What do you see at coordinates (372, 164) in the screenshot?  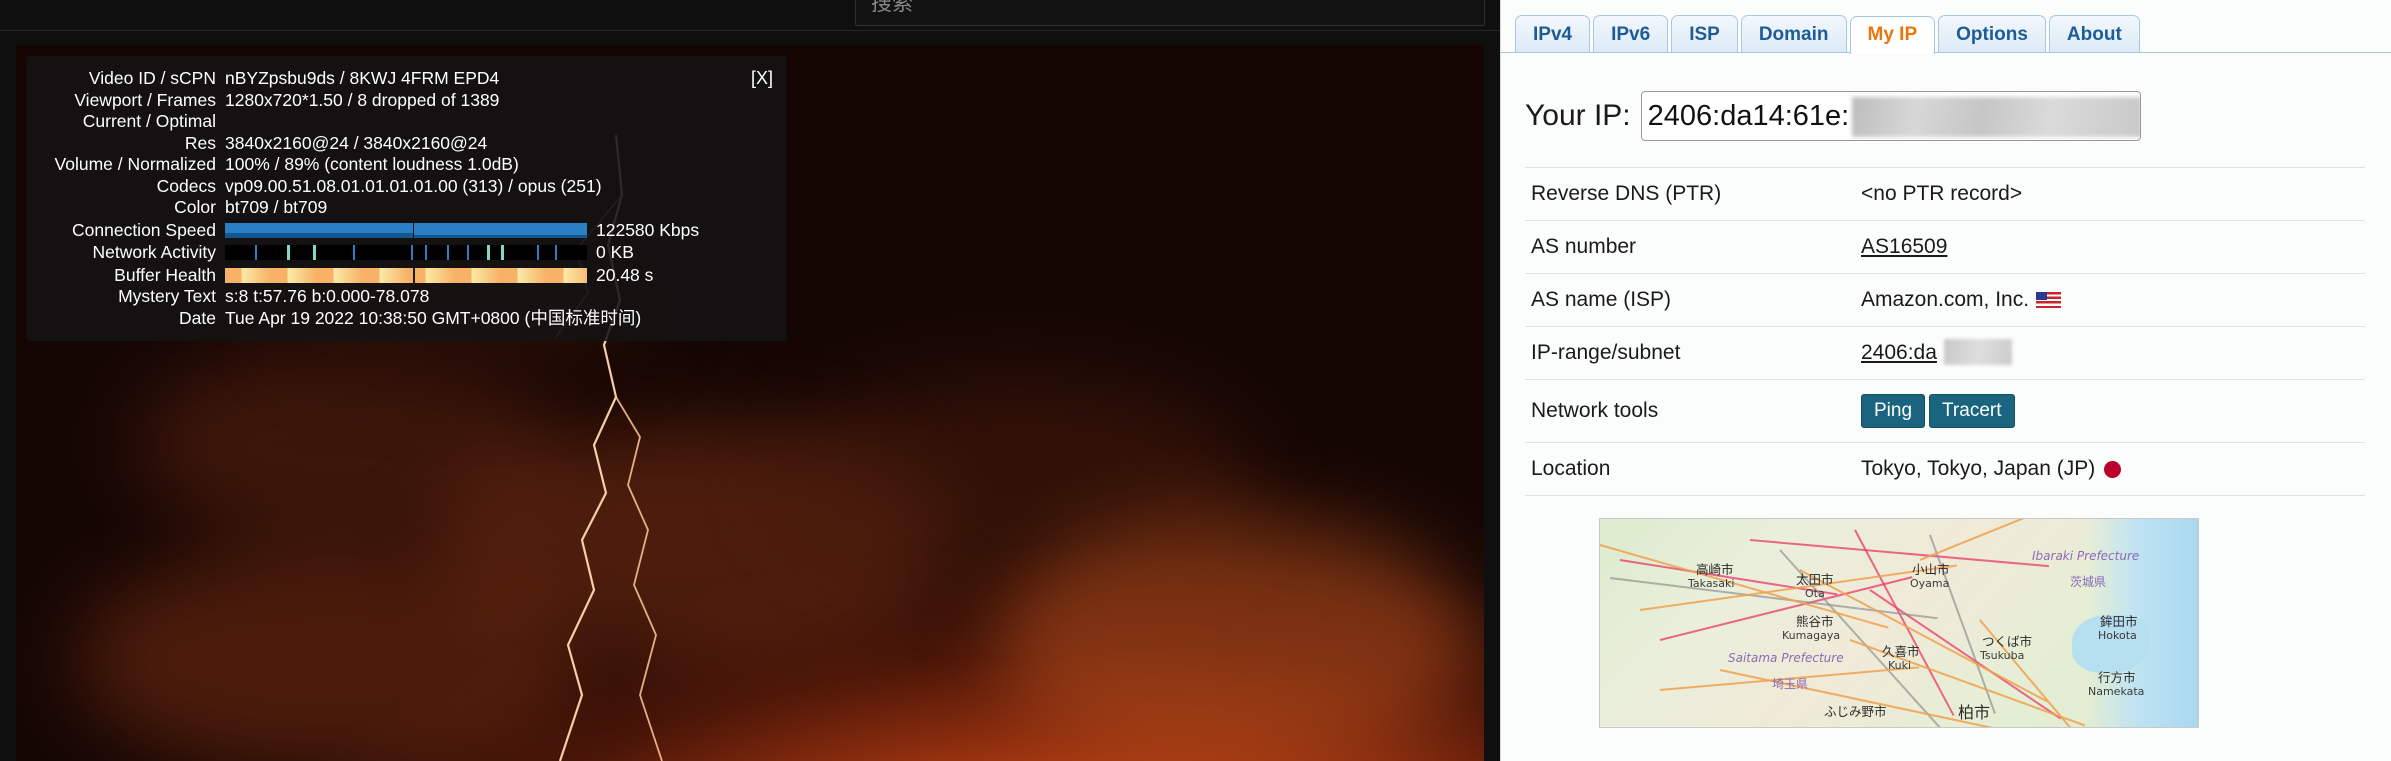 I see `stats-value: 100% / 89% (content loudness 1.0dB)` at bounding box center [372, 164].